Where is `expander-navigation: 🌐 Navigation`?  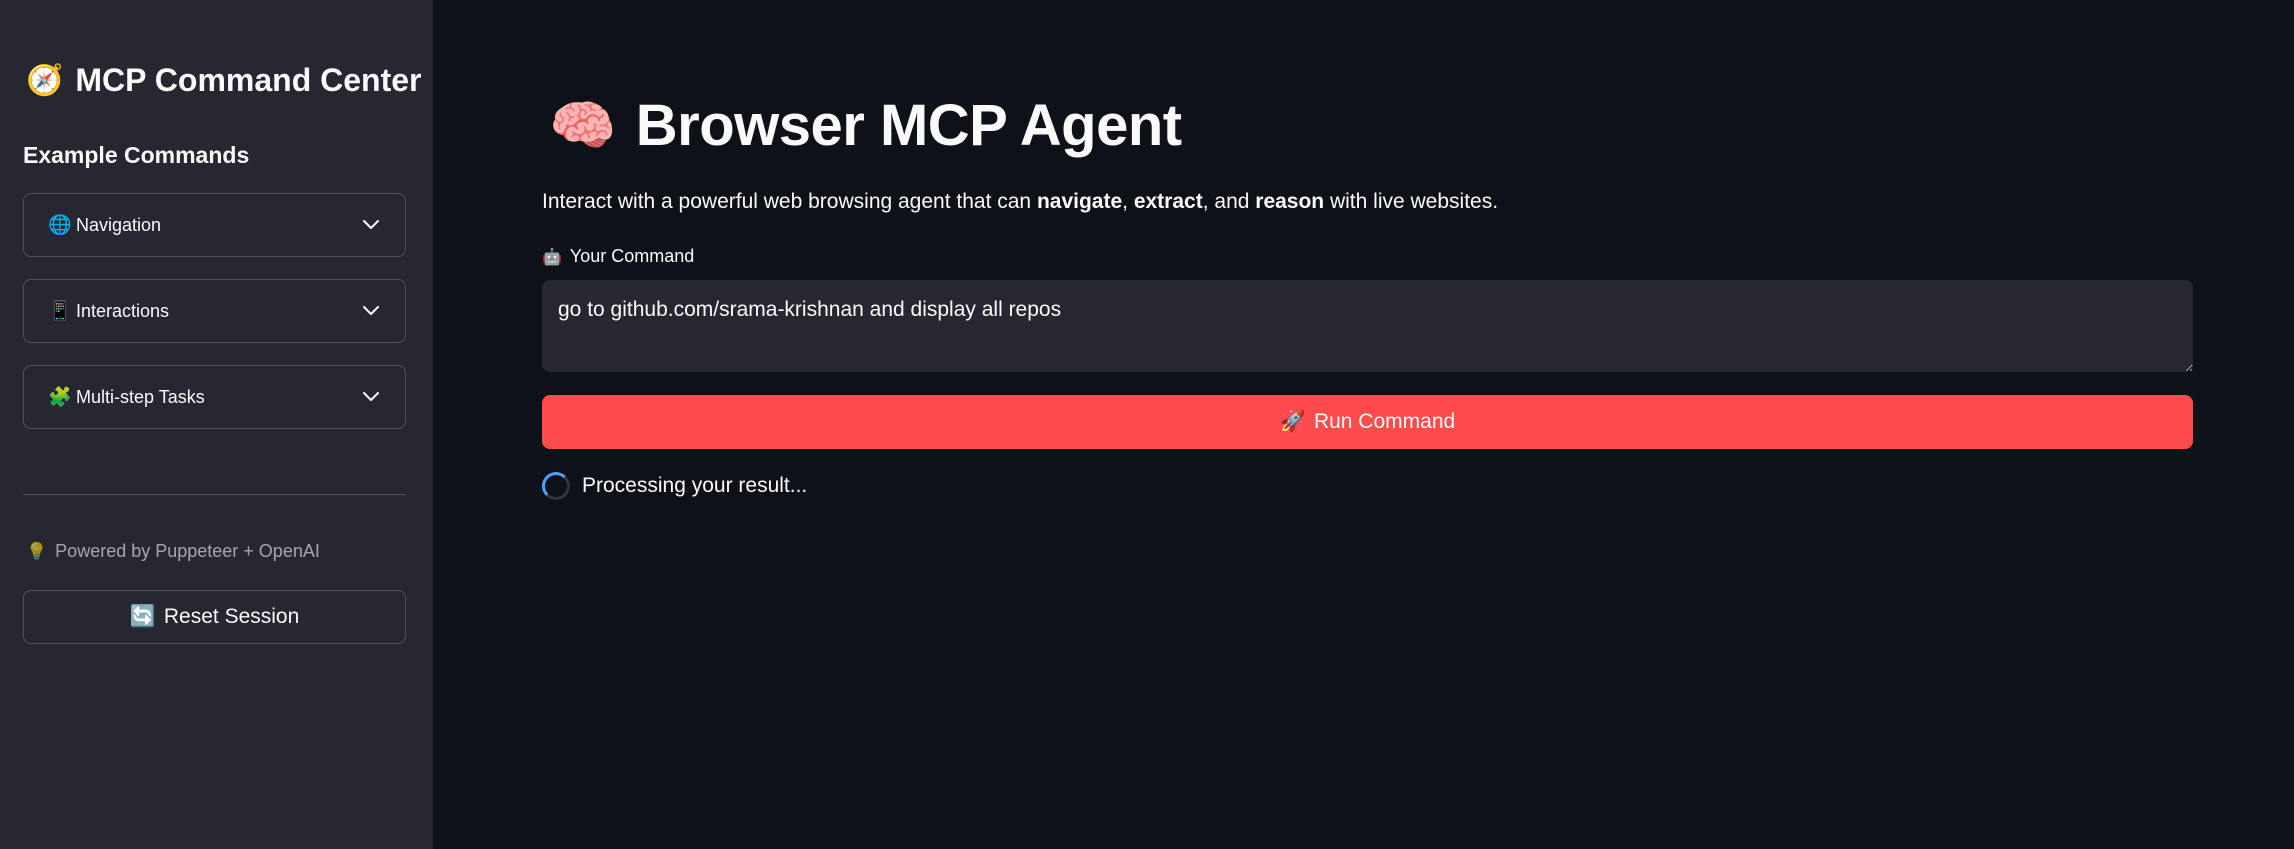 expander-navigation: 🌐 Navigation is located at coordinates (214, 225).